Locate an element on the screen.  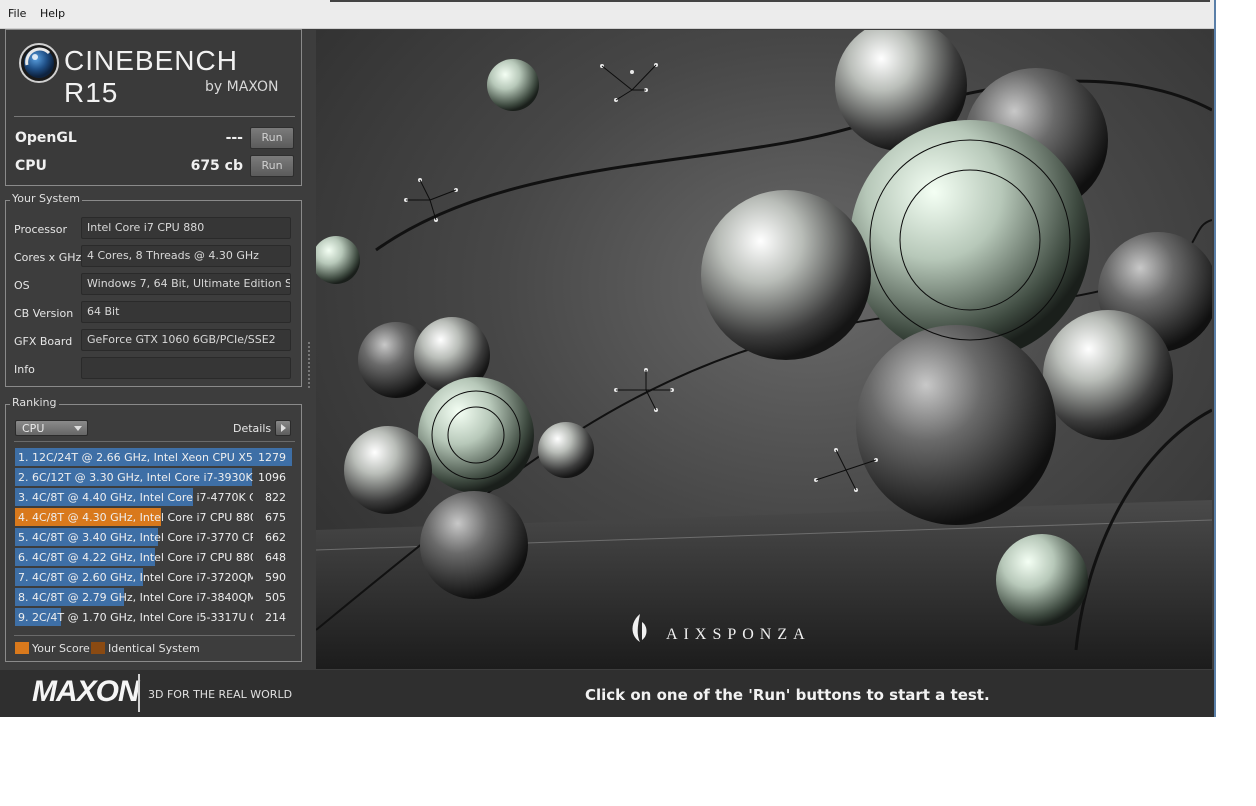
processor-field: Intel Core i7 CPU 880 is located at coordinates (186, 228).